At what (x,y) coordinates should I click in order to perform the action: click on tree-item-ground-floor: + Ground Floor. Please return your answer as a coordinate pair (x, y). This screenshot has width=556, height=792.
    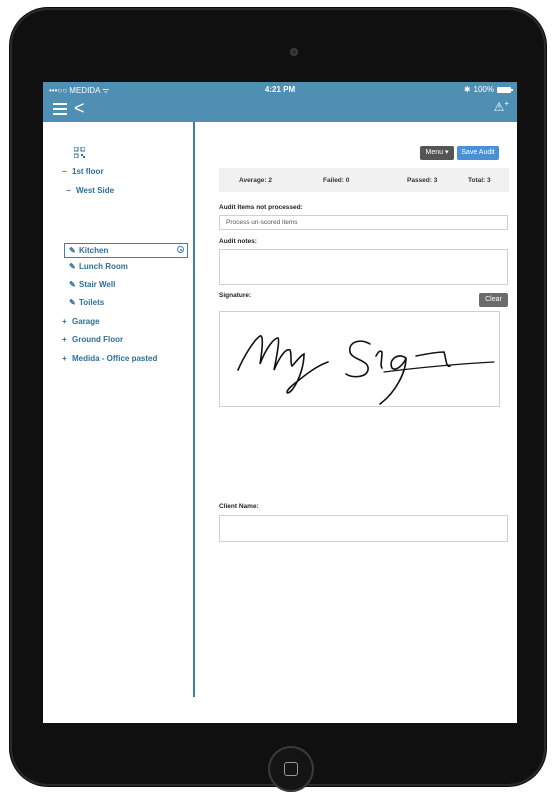
    Looking at the image, I should click on (92, 339).